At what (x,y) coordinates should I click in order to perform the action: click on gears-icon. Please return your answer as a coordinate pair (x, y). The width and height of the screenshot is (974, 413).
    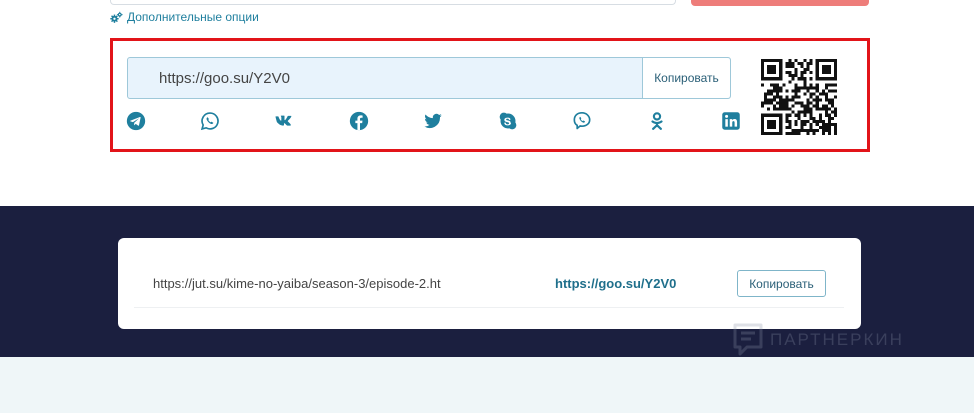
    Looking at the image, I should click on (116, 17).